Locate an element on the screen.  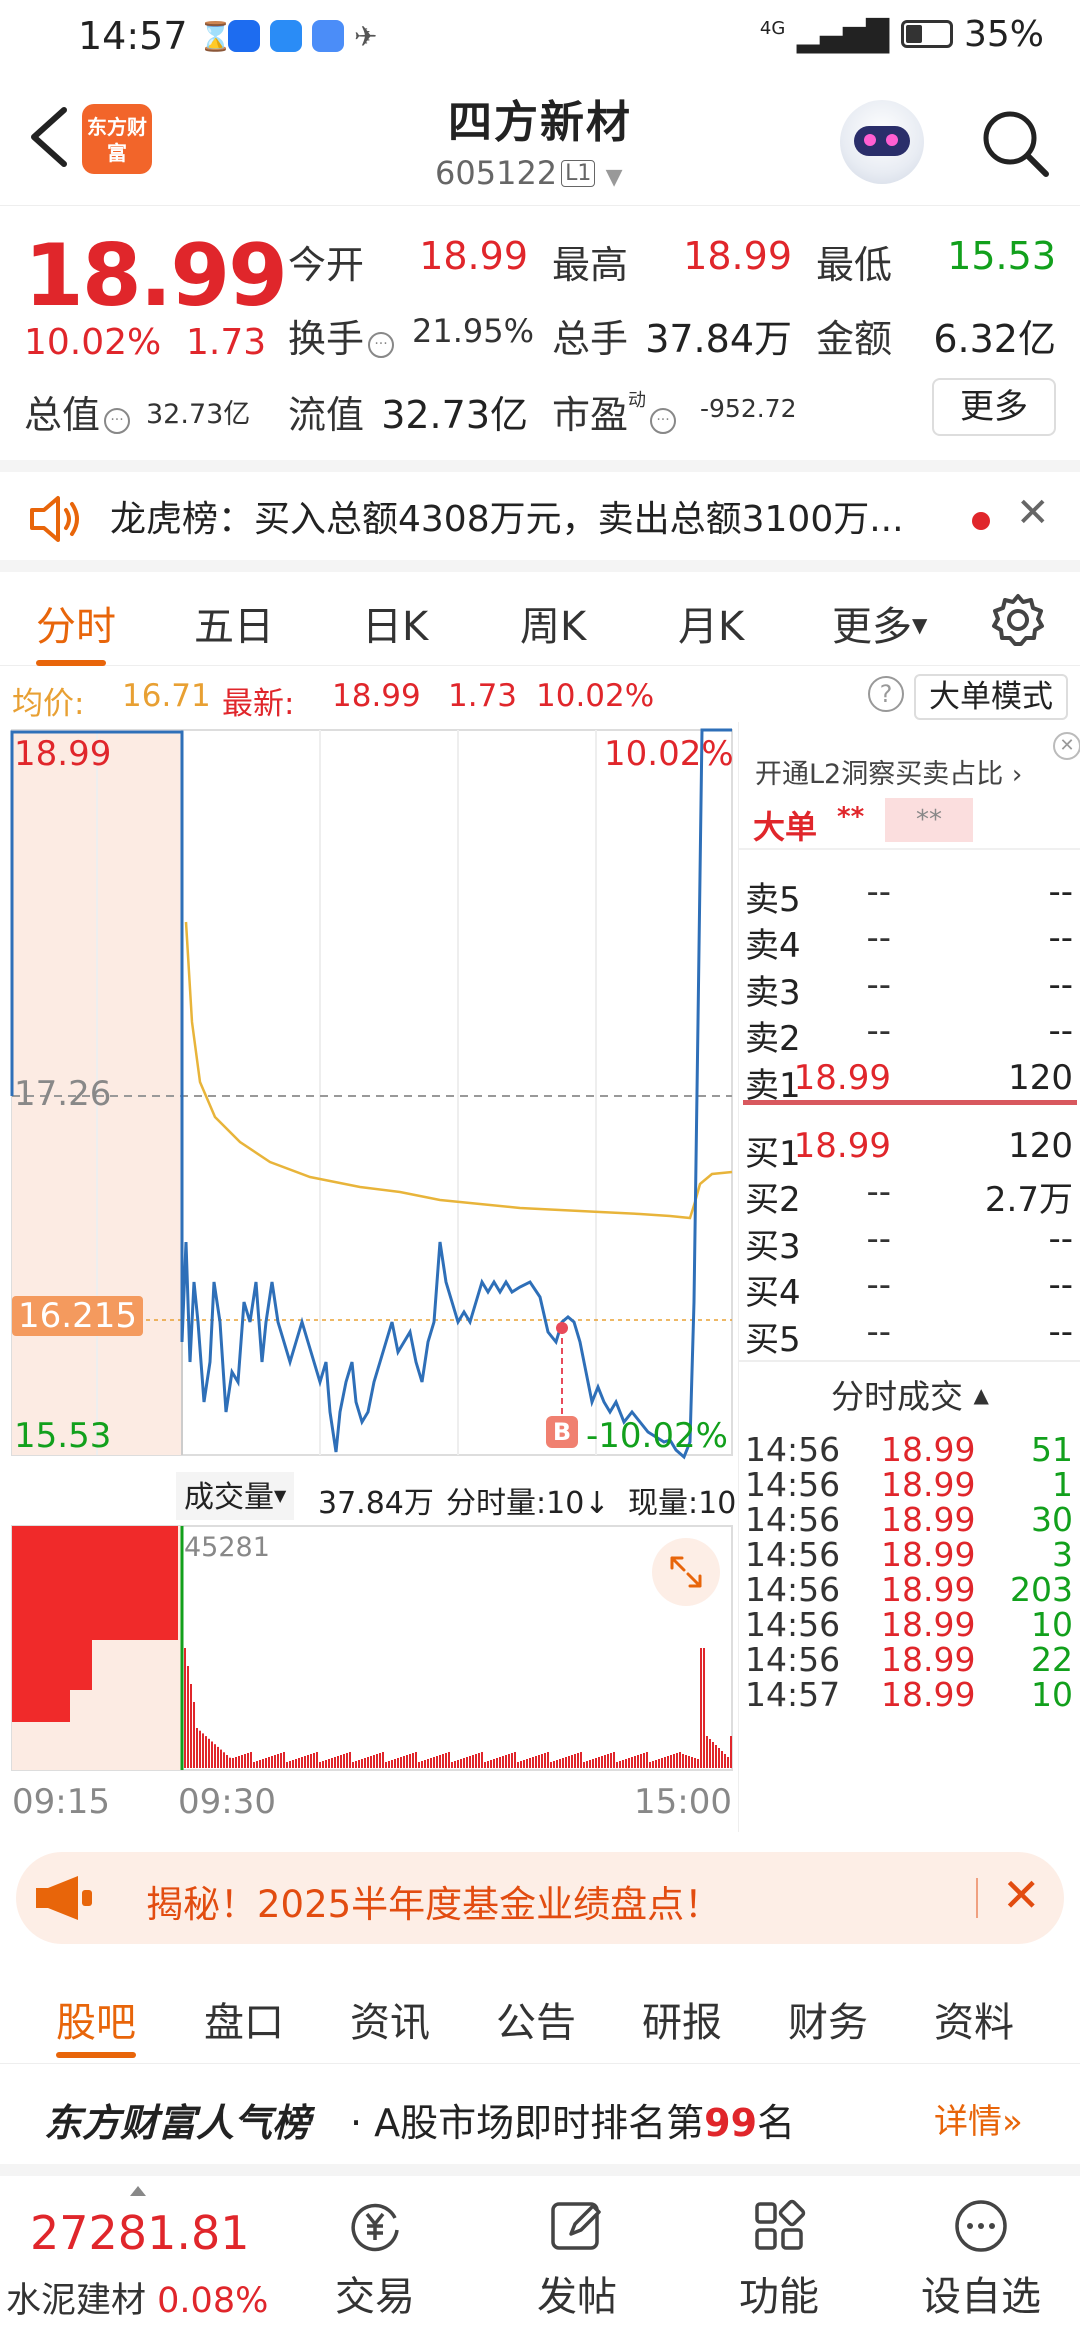
chart-period-tabs: 分时 五日 日K 周K 月K 更多▼ is located at coordinates (540, 613).